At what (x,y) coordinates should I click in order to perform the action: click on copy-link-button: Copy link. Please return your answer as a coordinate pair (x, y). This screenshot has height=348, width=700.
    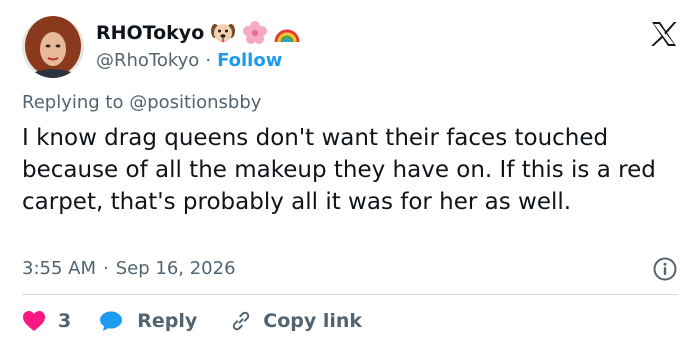
    Looking at the image, I should click on (295, 321).